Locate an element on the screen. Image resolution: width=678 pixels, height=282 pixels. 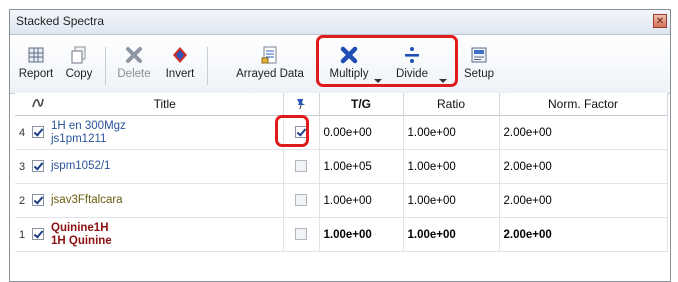
row-tg-value: 1.00e+05 is located at coordinates (361, 166).